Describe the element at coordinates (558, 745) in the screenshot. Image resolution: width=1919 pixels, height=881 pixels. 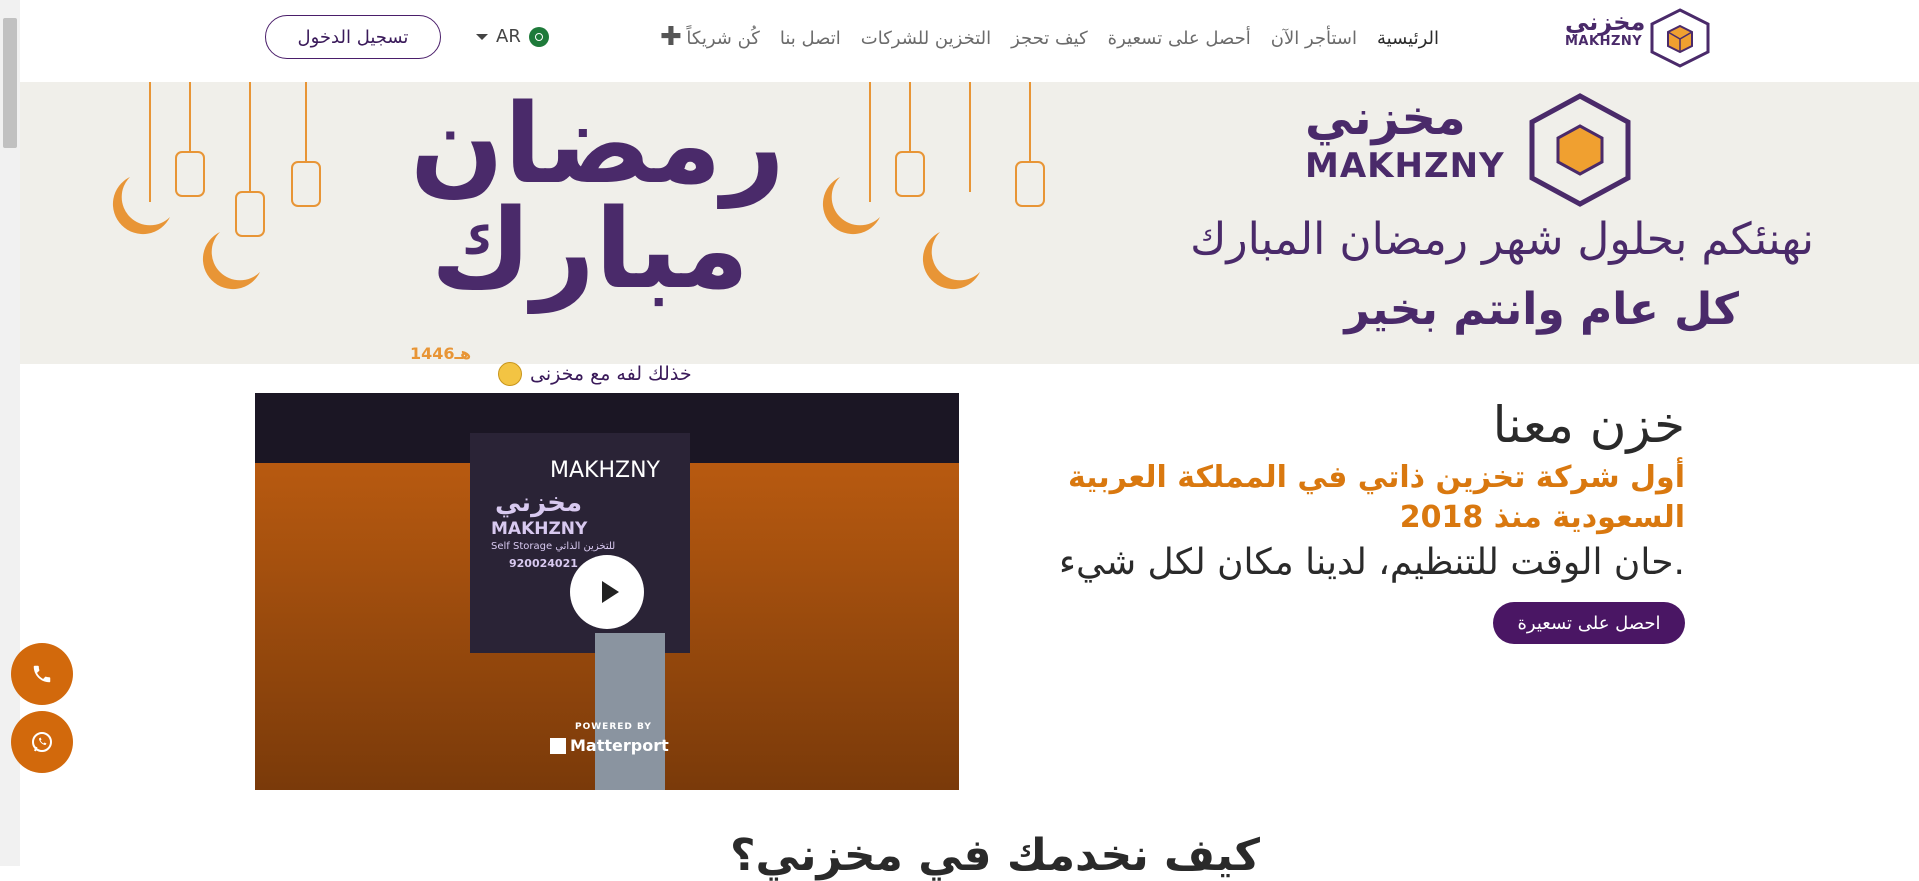
I see `matterport-icon` at that location.